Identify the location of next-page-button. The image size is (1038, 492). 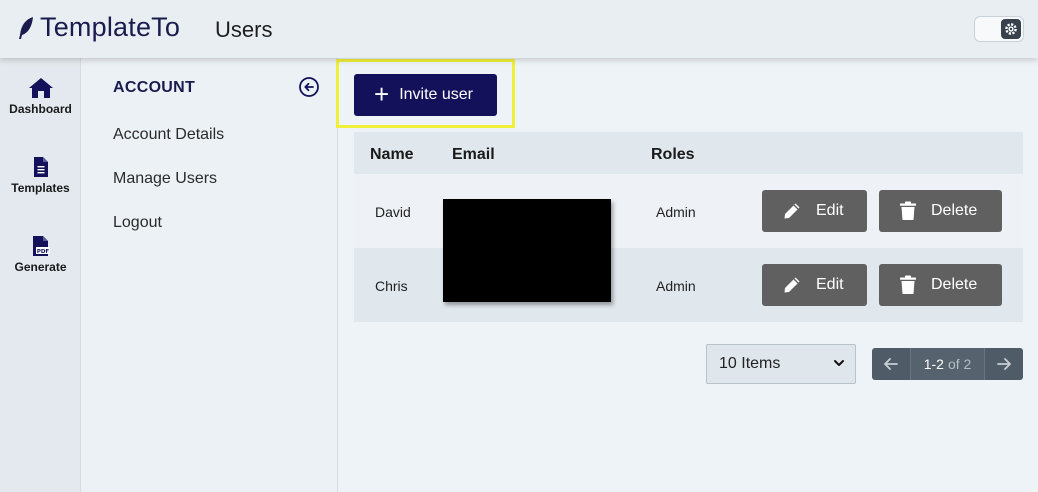
(1004, 364).